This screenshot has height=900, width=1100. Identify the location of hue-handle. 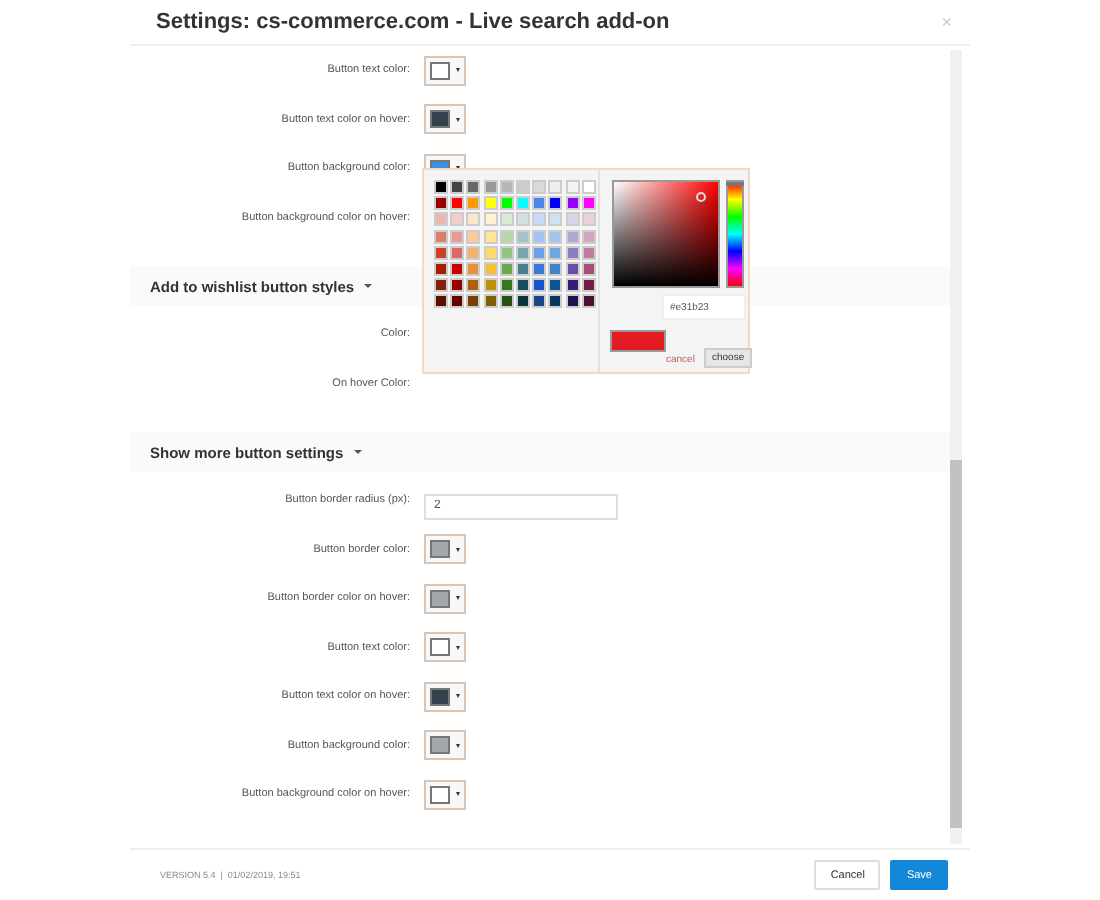
(735, 184).